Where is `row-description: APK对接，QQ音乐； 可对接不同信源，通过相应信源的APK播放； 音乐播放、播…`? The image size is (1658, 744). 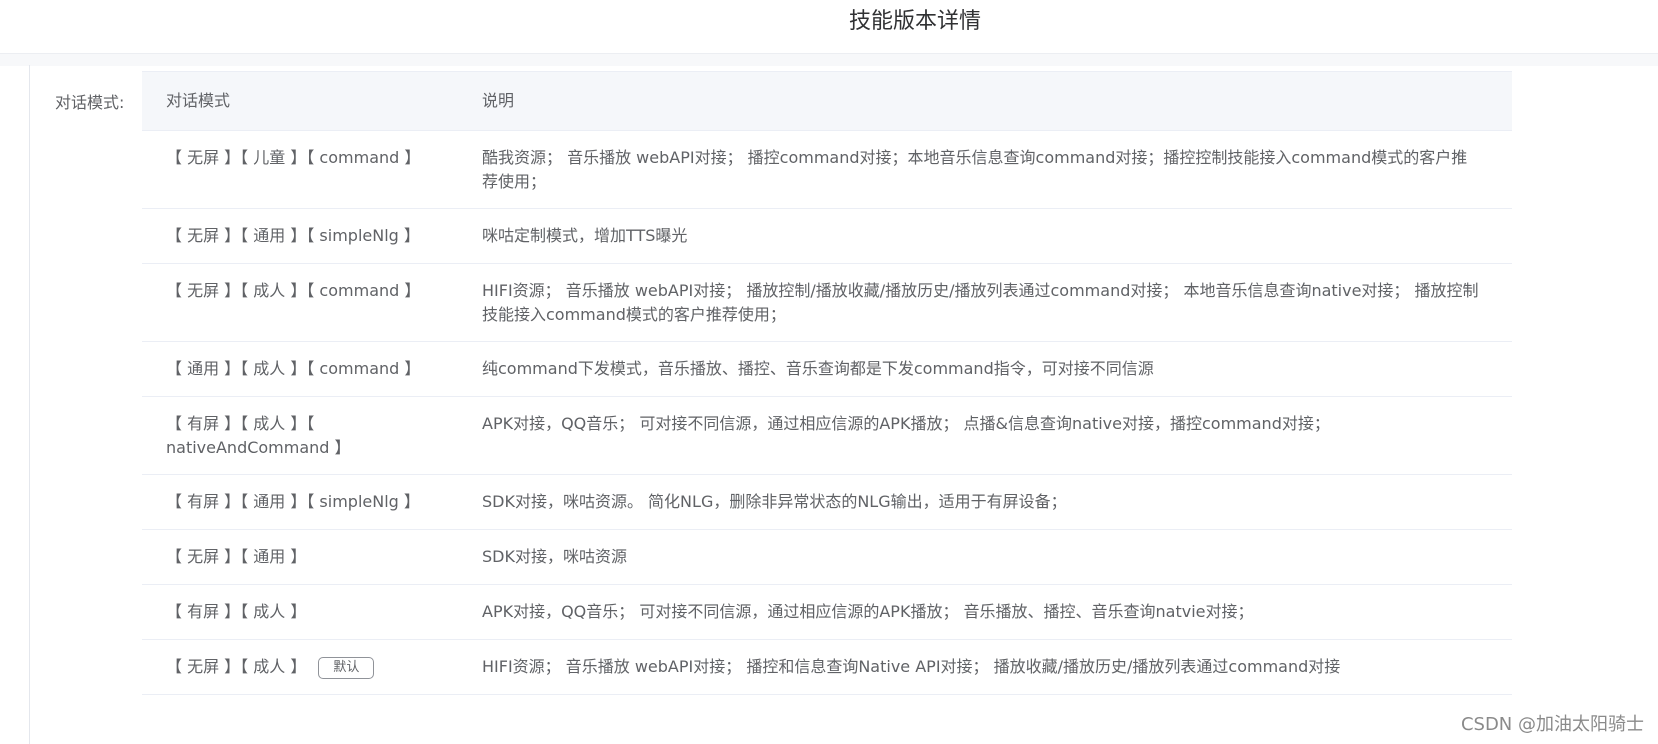 row-description: APK对接，QQ音乐； 可对接不同信源，通过相应信源的APK播放； 音乐播放、播… is located at coordinates (868, 611).